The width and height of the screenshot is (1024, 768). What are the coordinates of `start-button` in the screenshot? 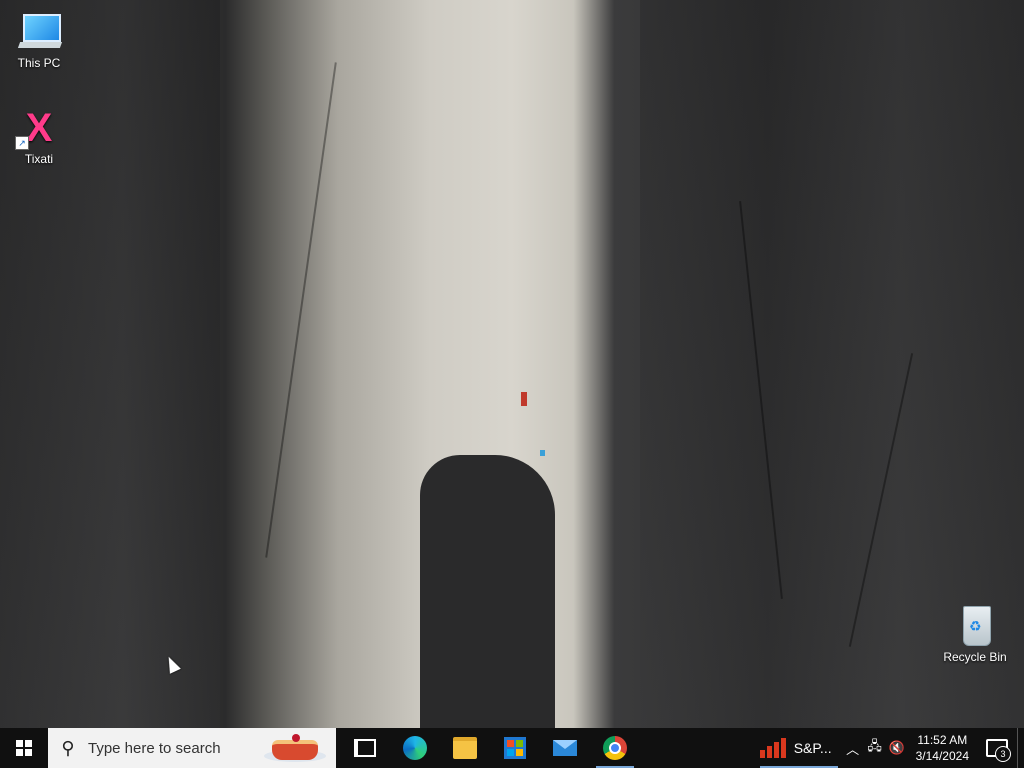 It's located at (24, 748).